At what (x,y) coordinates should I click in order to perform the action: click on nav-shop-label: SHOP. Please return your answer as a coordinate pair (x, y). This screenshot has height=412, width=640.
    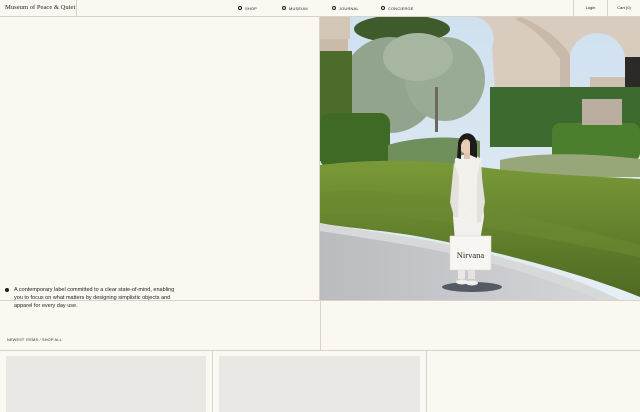
    Looking at the image, I should click on (251, 8).